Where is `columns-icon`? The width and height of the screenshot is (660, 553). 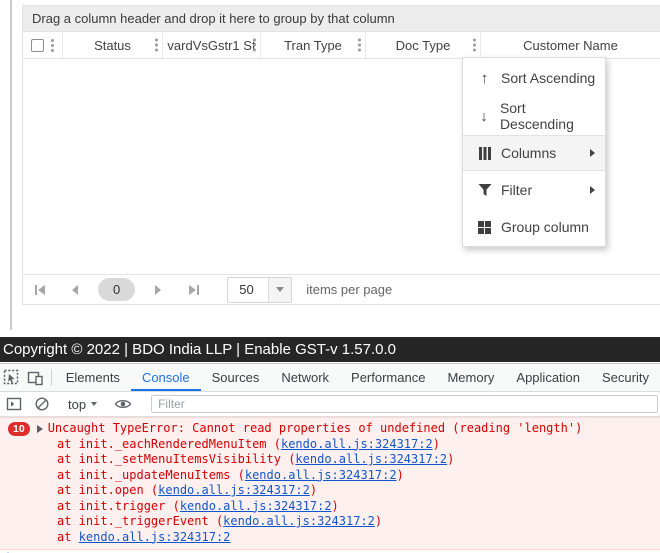
columns-icon is located at coordinates (484, 153).